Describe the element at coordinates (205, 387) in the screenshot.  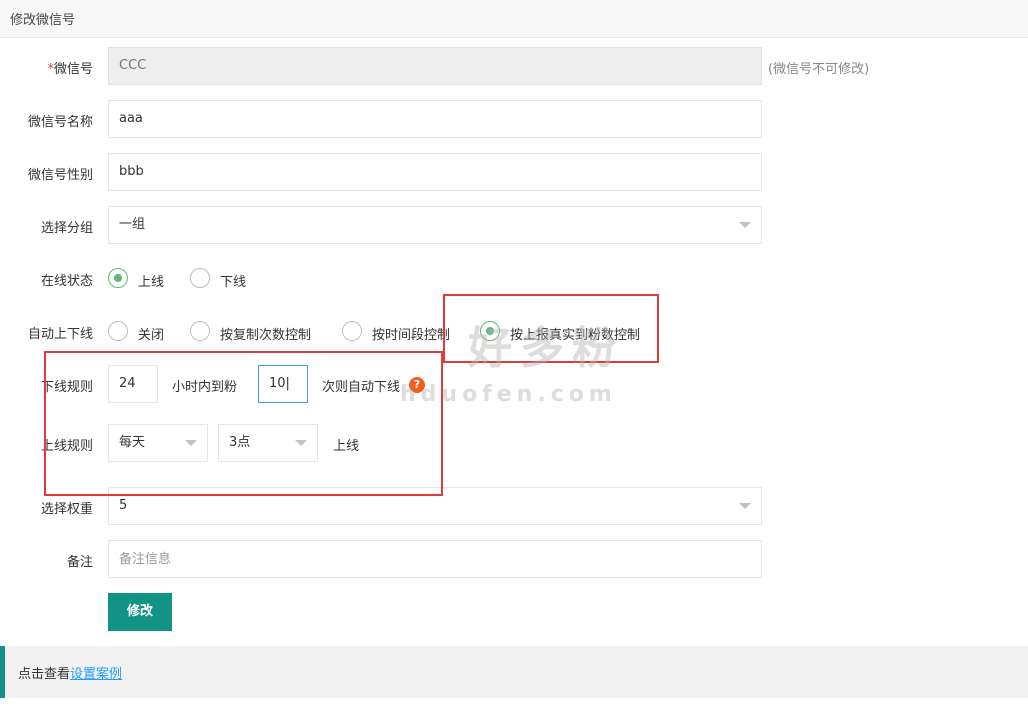
I see `offline-rule-text1: 小时内到粉` at that location.